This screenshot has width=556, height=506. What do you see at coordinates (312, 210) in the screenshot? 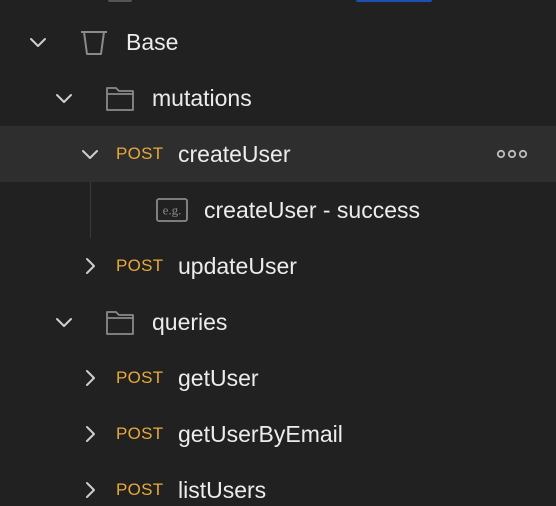
I see `example-label: createUser - success` at bounding box center [312, 210].